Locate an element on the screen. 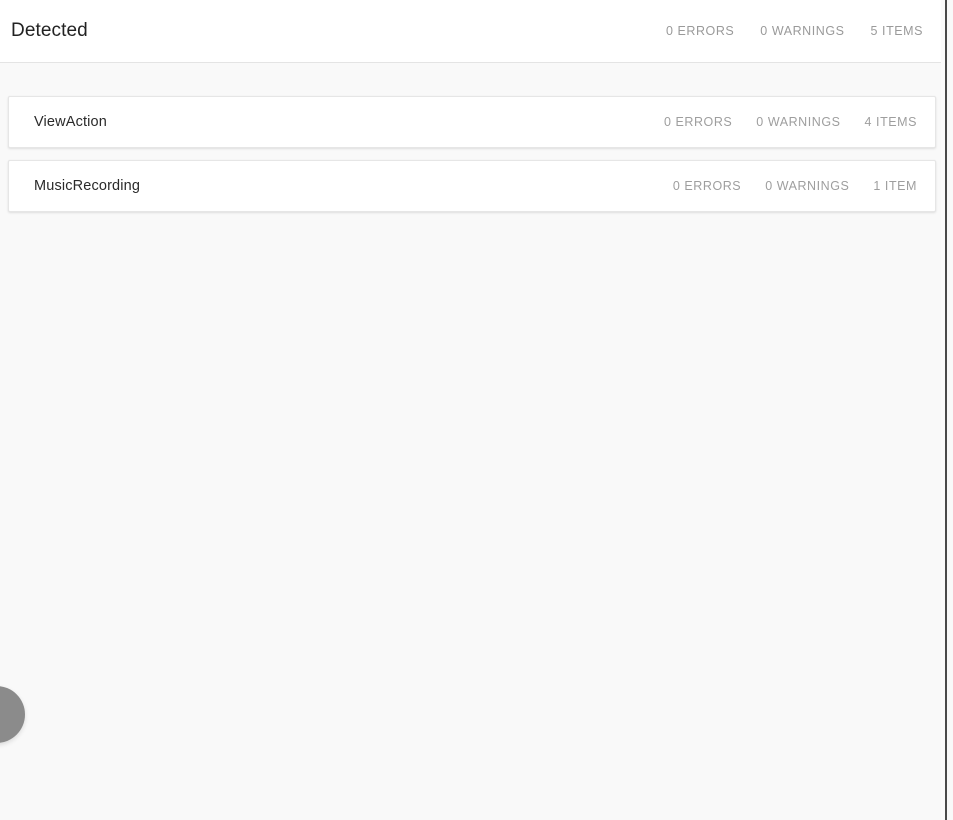 Image resolution: width=953 pixels, height=820 pixels. card-items-count: 1 ITEM is located at coordinates (895, 186).